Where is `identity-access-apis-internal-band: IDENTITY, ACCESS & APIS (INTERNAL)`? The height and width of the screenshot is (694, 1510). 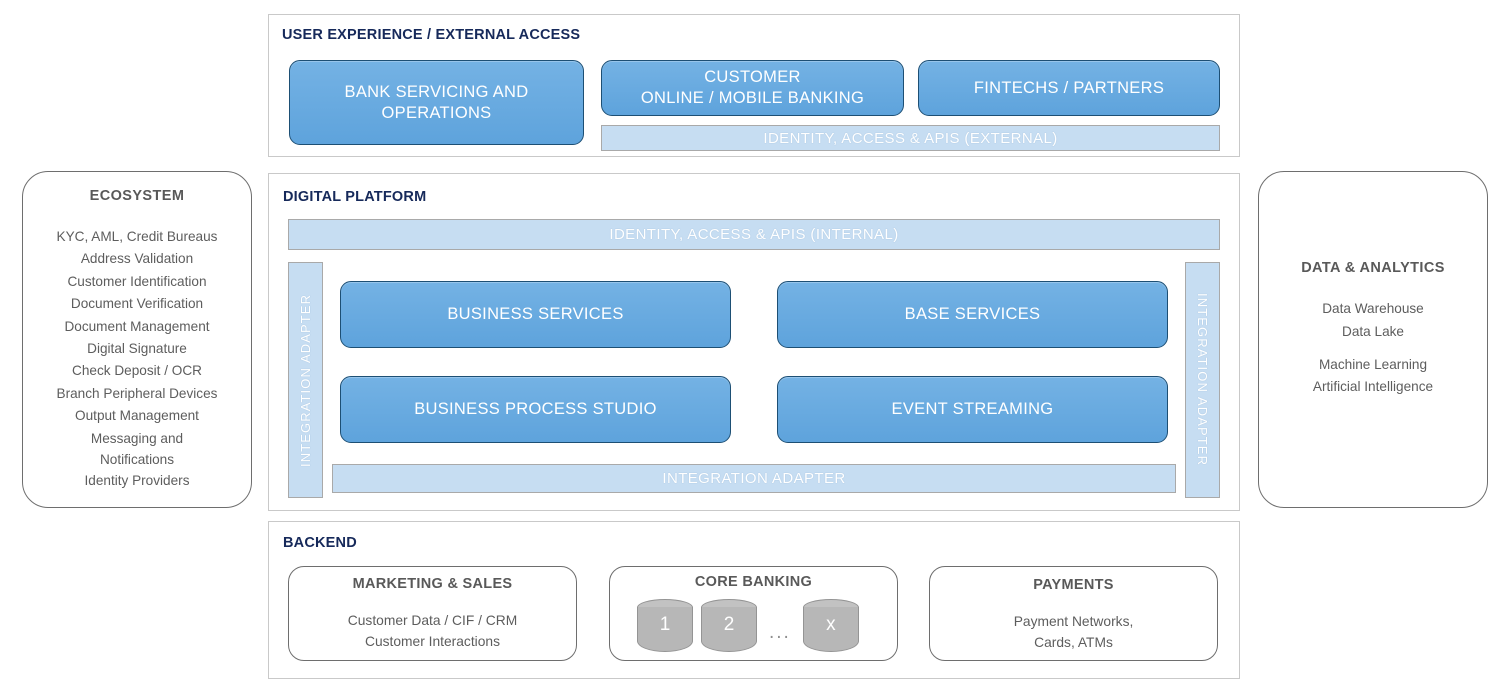
identity-access-apis-internal-band: IDENTITY, ACCESS & APIS (INTERNAL) is located at coordinates (754, 234).